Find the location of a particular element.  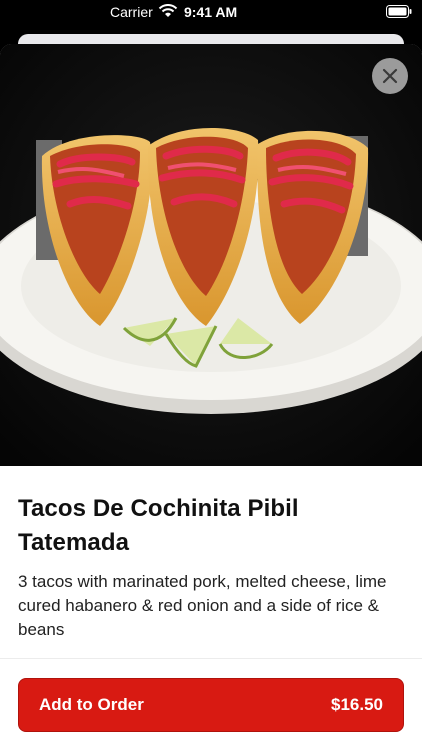

close-button is located at coordinates (390, 76).